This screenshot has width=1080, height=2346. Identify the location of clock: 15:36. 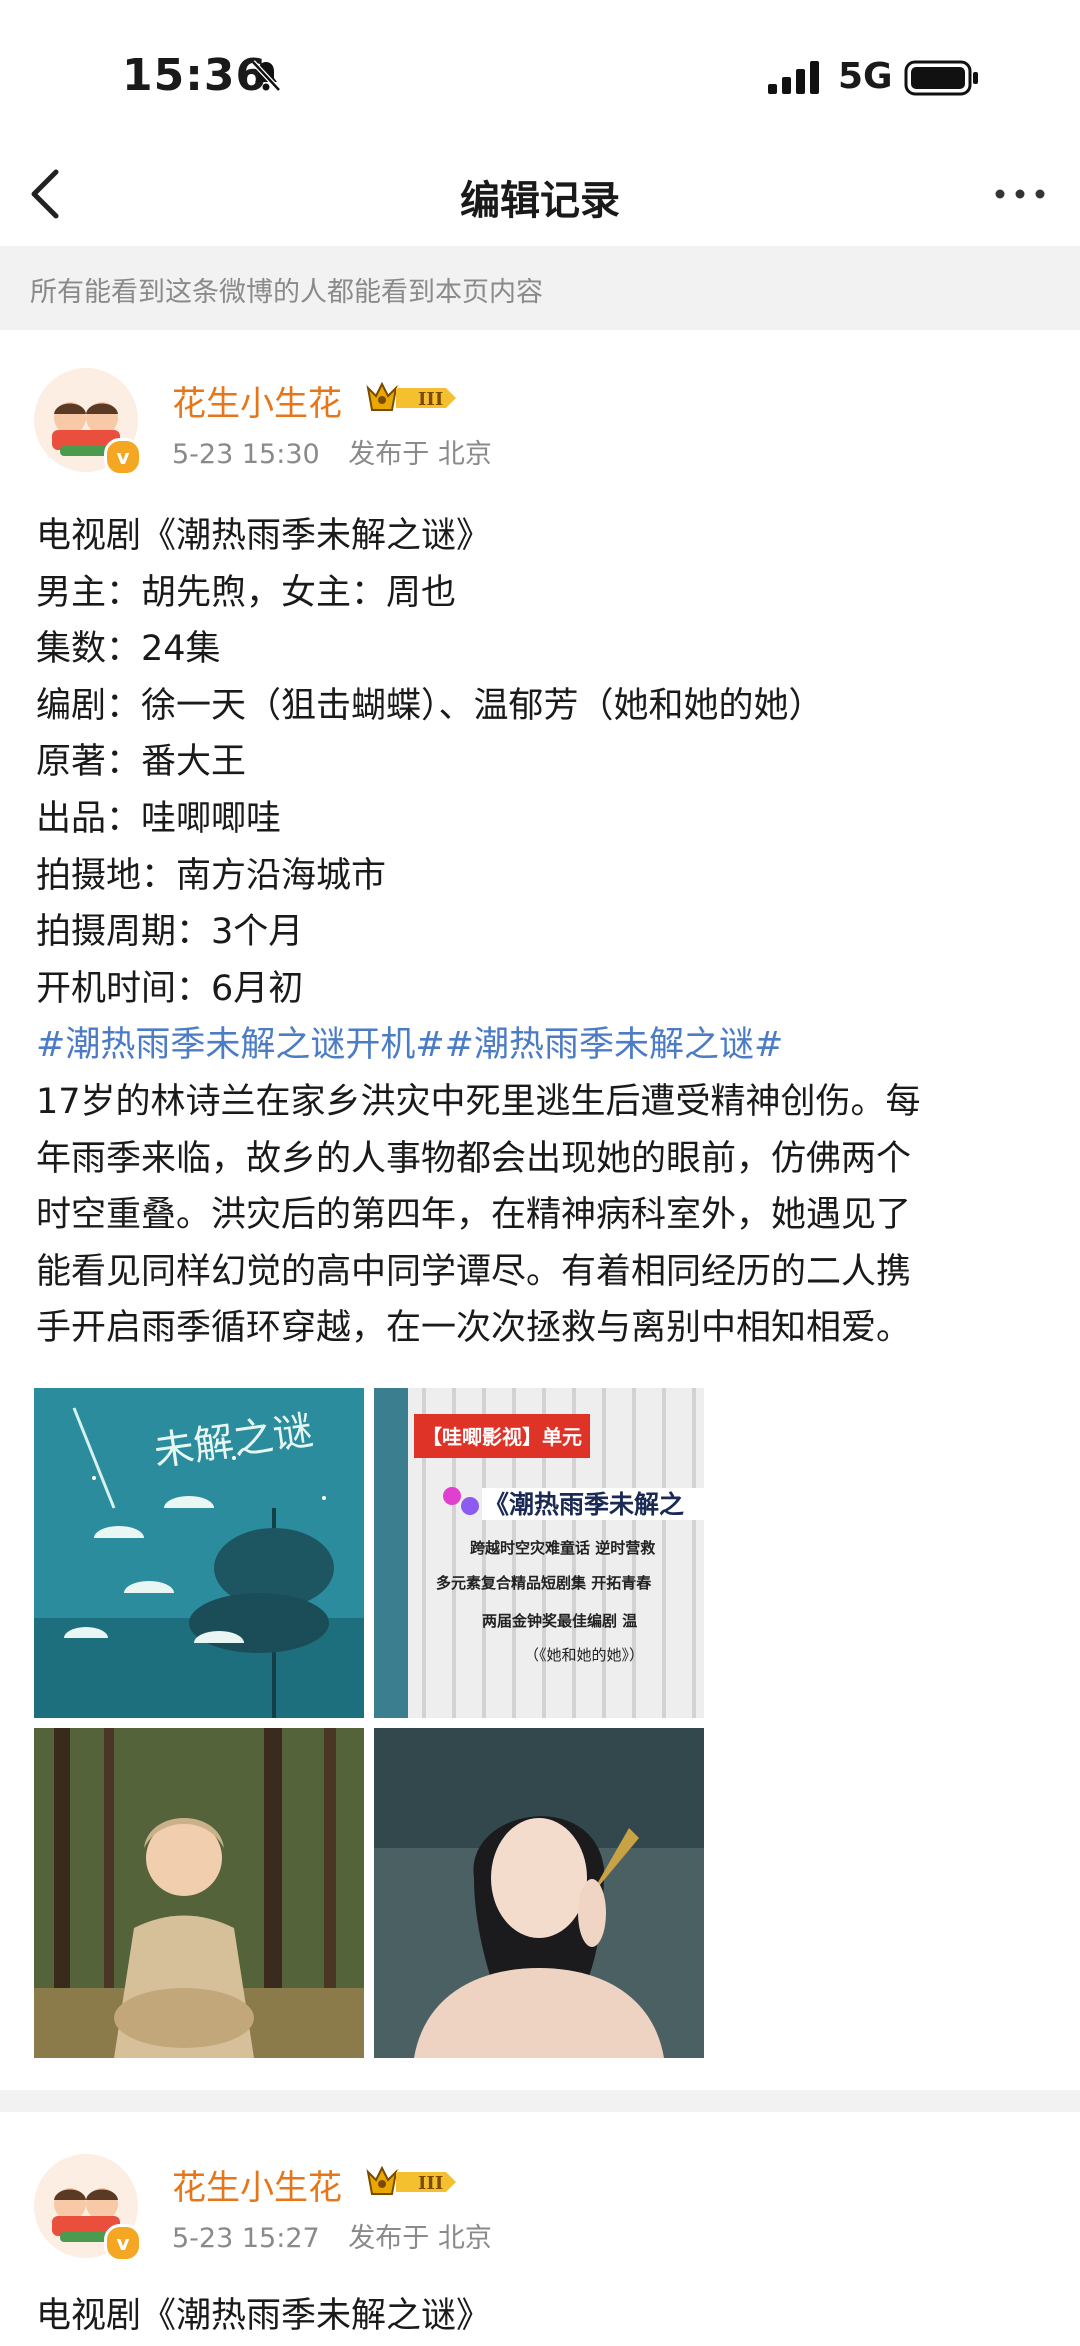
(195, 75).